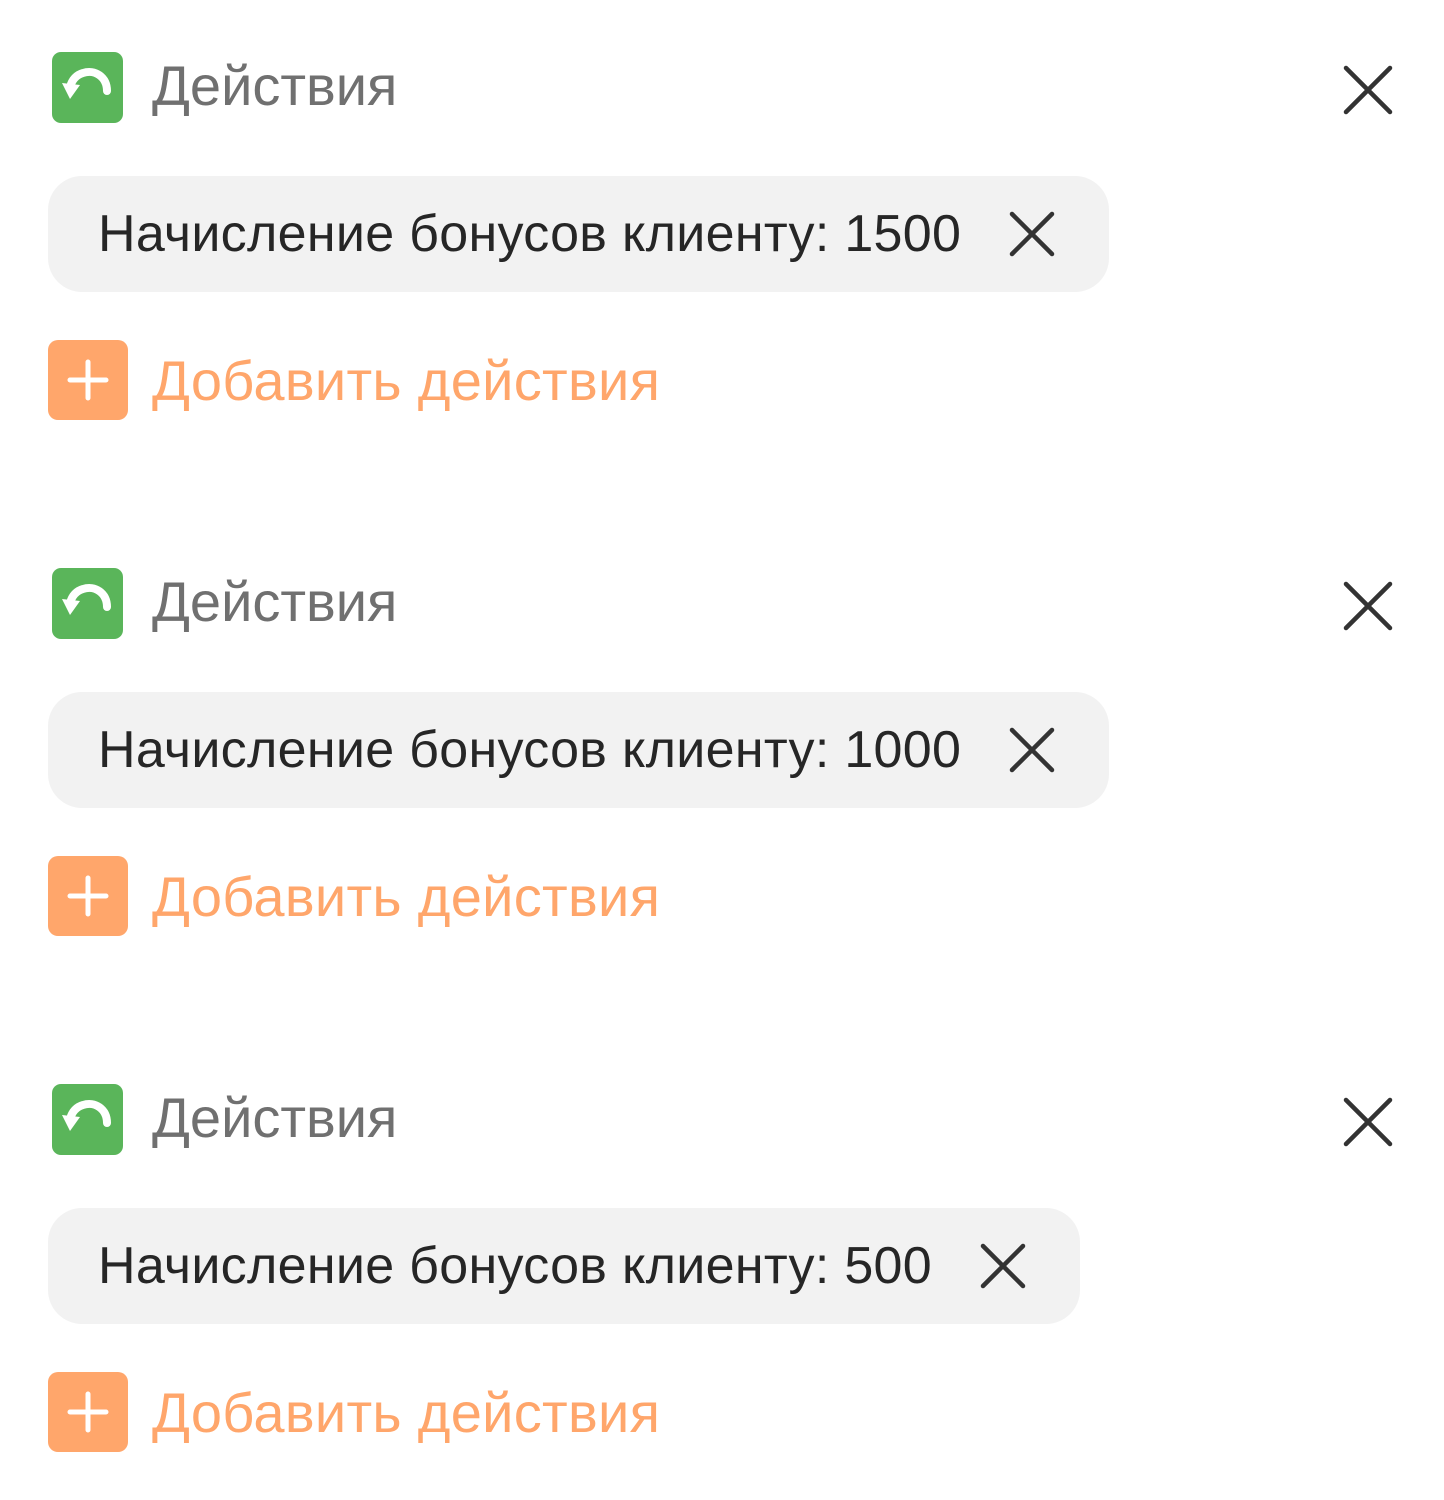 Image resolution: width=1444 pixels, height=1500 pixels. I want to click on action-chip: Начисление бонусов клиенту: 1500, so click(579, 234).